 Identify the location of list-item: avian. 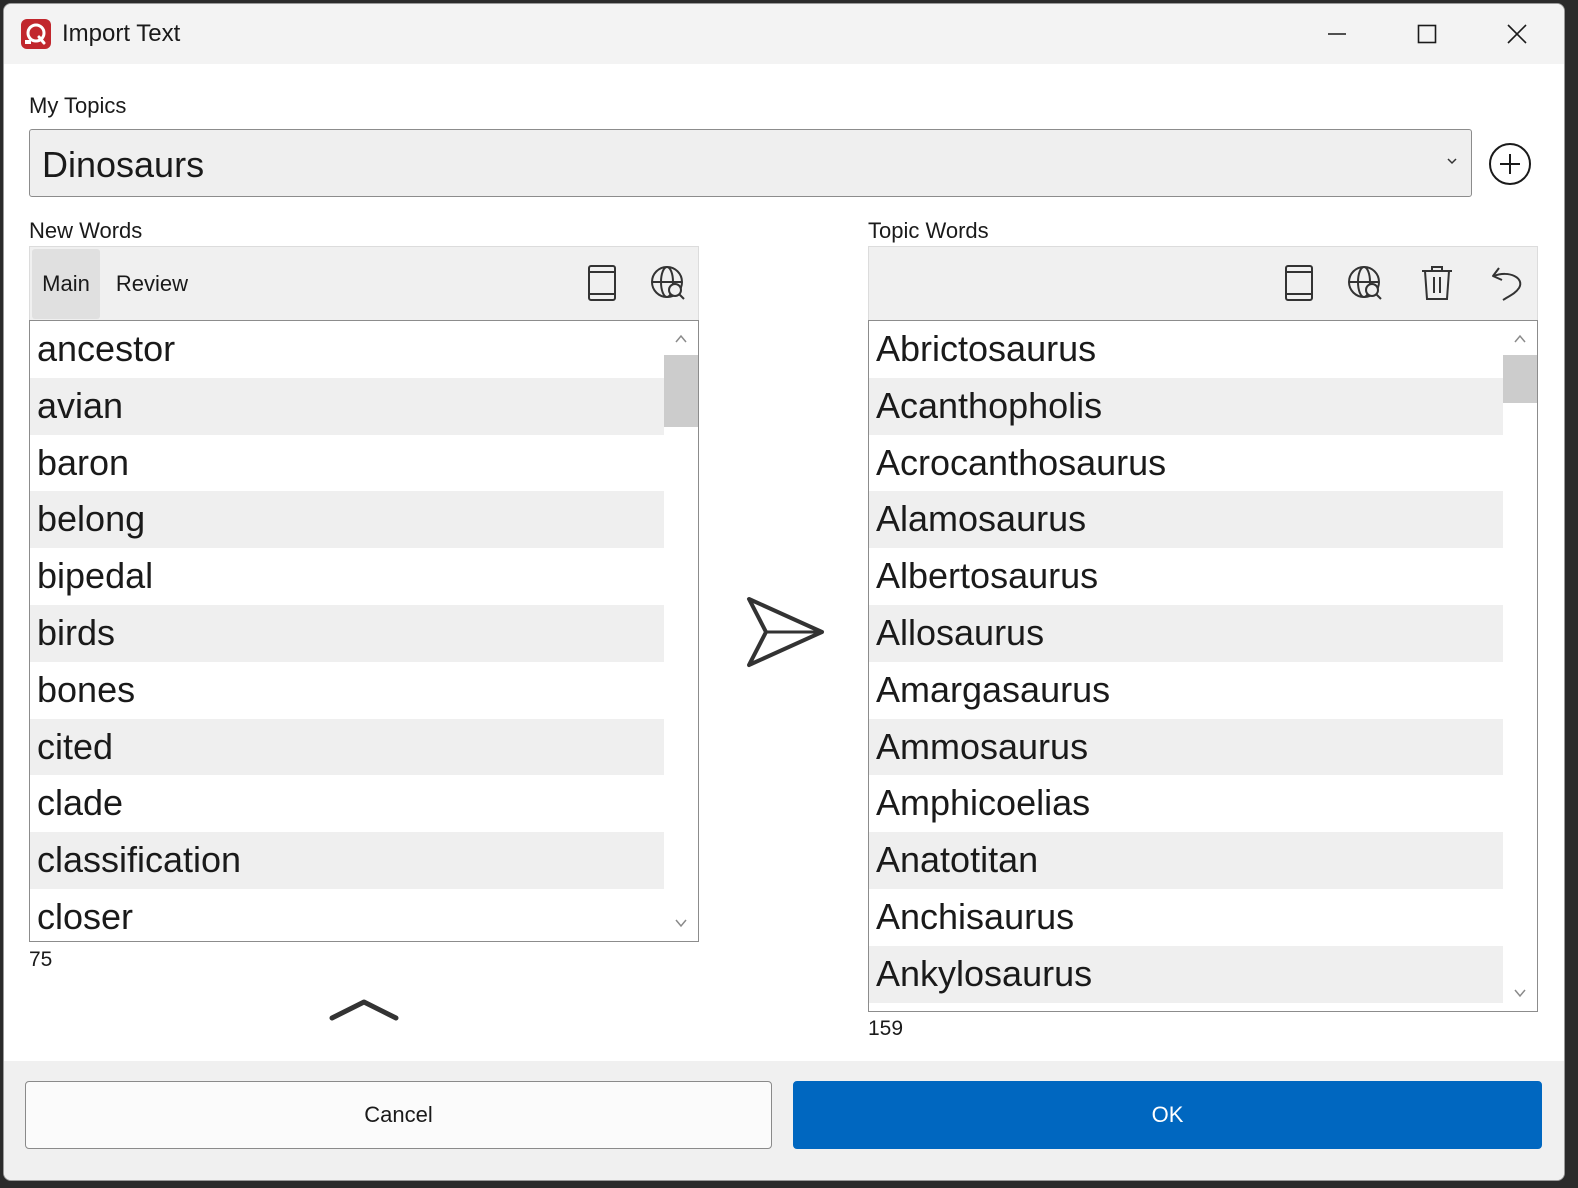
(347, 406).